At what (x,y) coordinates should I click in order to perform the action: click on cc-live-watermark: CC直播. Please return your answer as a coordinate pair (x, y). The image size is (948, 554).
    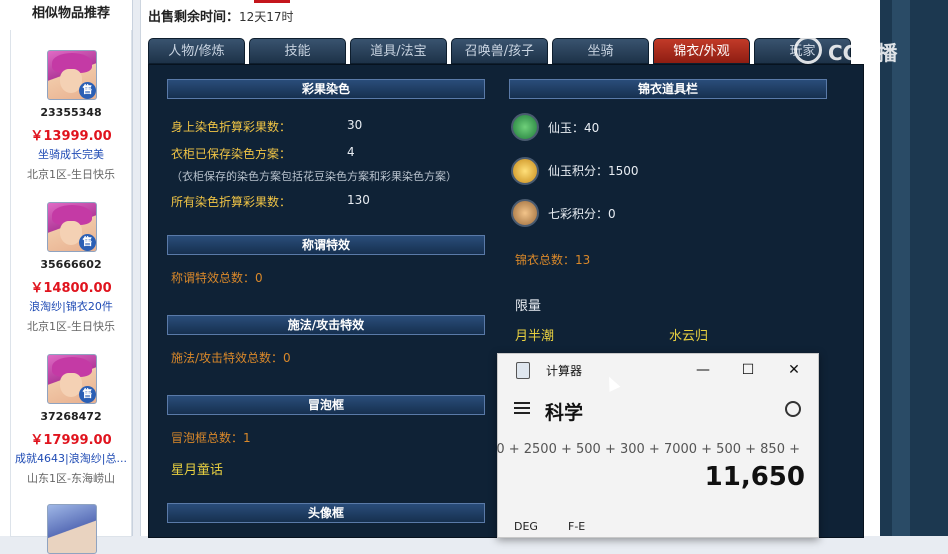
    Looking at the image, I should click on (859, 51).